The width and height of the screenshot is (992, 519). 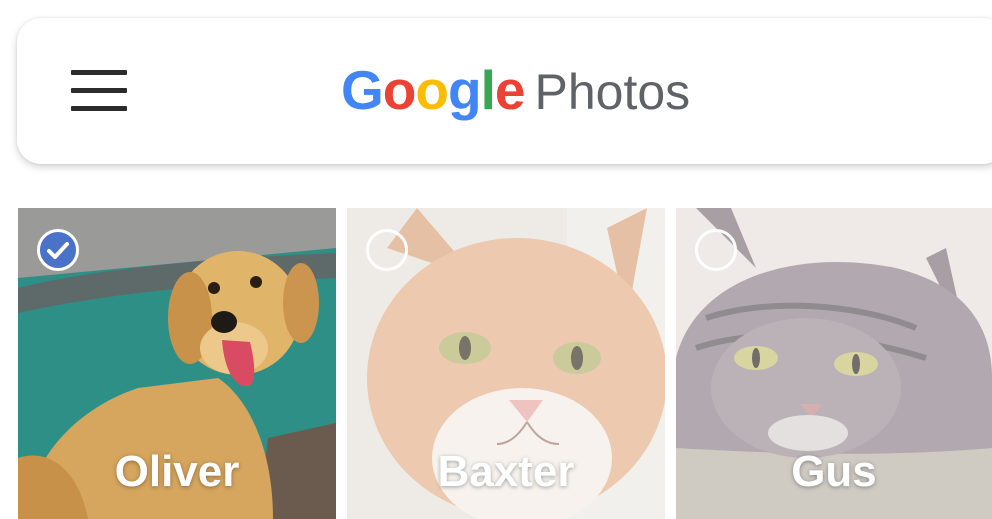 I want to click on selected-check-icon, so click(x=58, y=250).